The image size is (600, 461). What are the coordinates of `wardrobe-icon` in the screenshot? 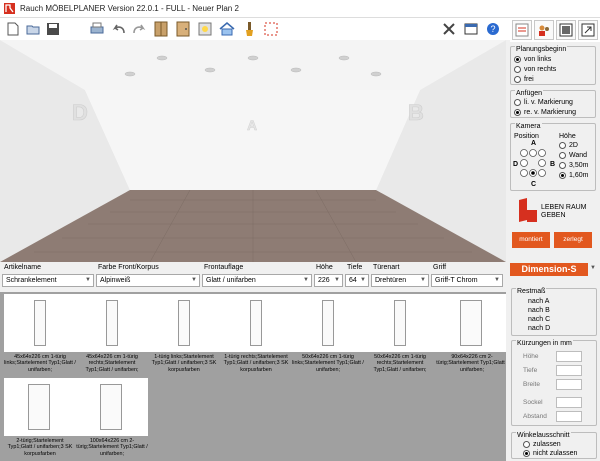 It's located at (161, 29).